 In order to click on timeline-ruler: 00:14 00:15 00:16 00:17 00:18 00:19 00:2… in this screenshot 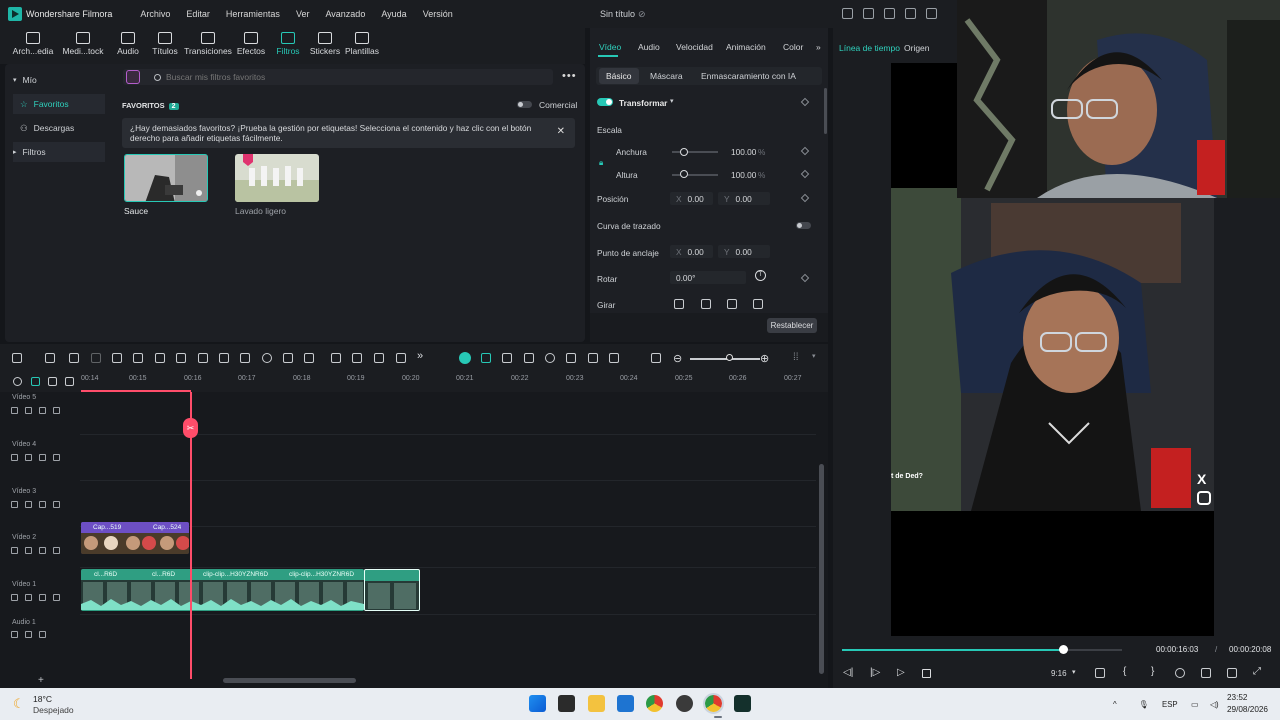, I will do `click(414, 382)`.